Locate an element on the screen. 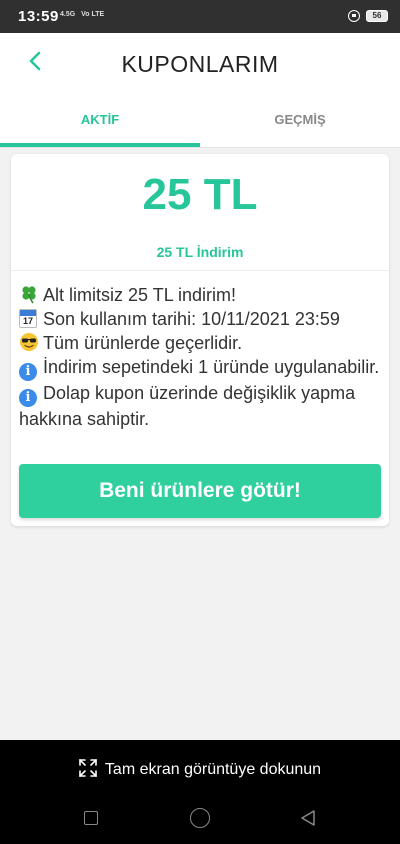 Image resolution: width=400 pixels, height=844 pixels. signal-indicator: 4.5G Vo LTE is located at coordinates (82, 15).